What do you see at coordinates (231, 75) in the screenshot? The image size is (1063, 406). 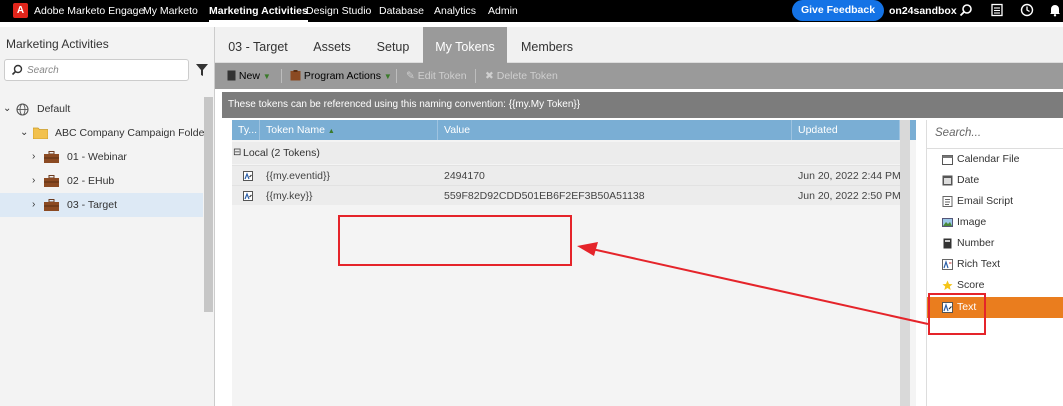 I see `new-document-icon` at bounding box center [231, 75].